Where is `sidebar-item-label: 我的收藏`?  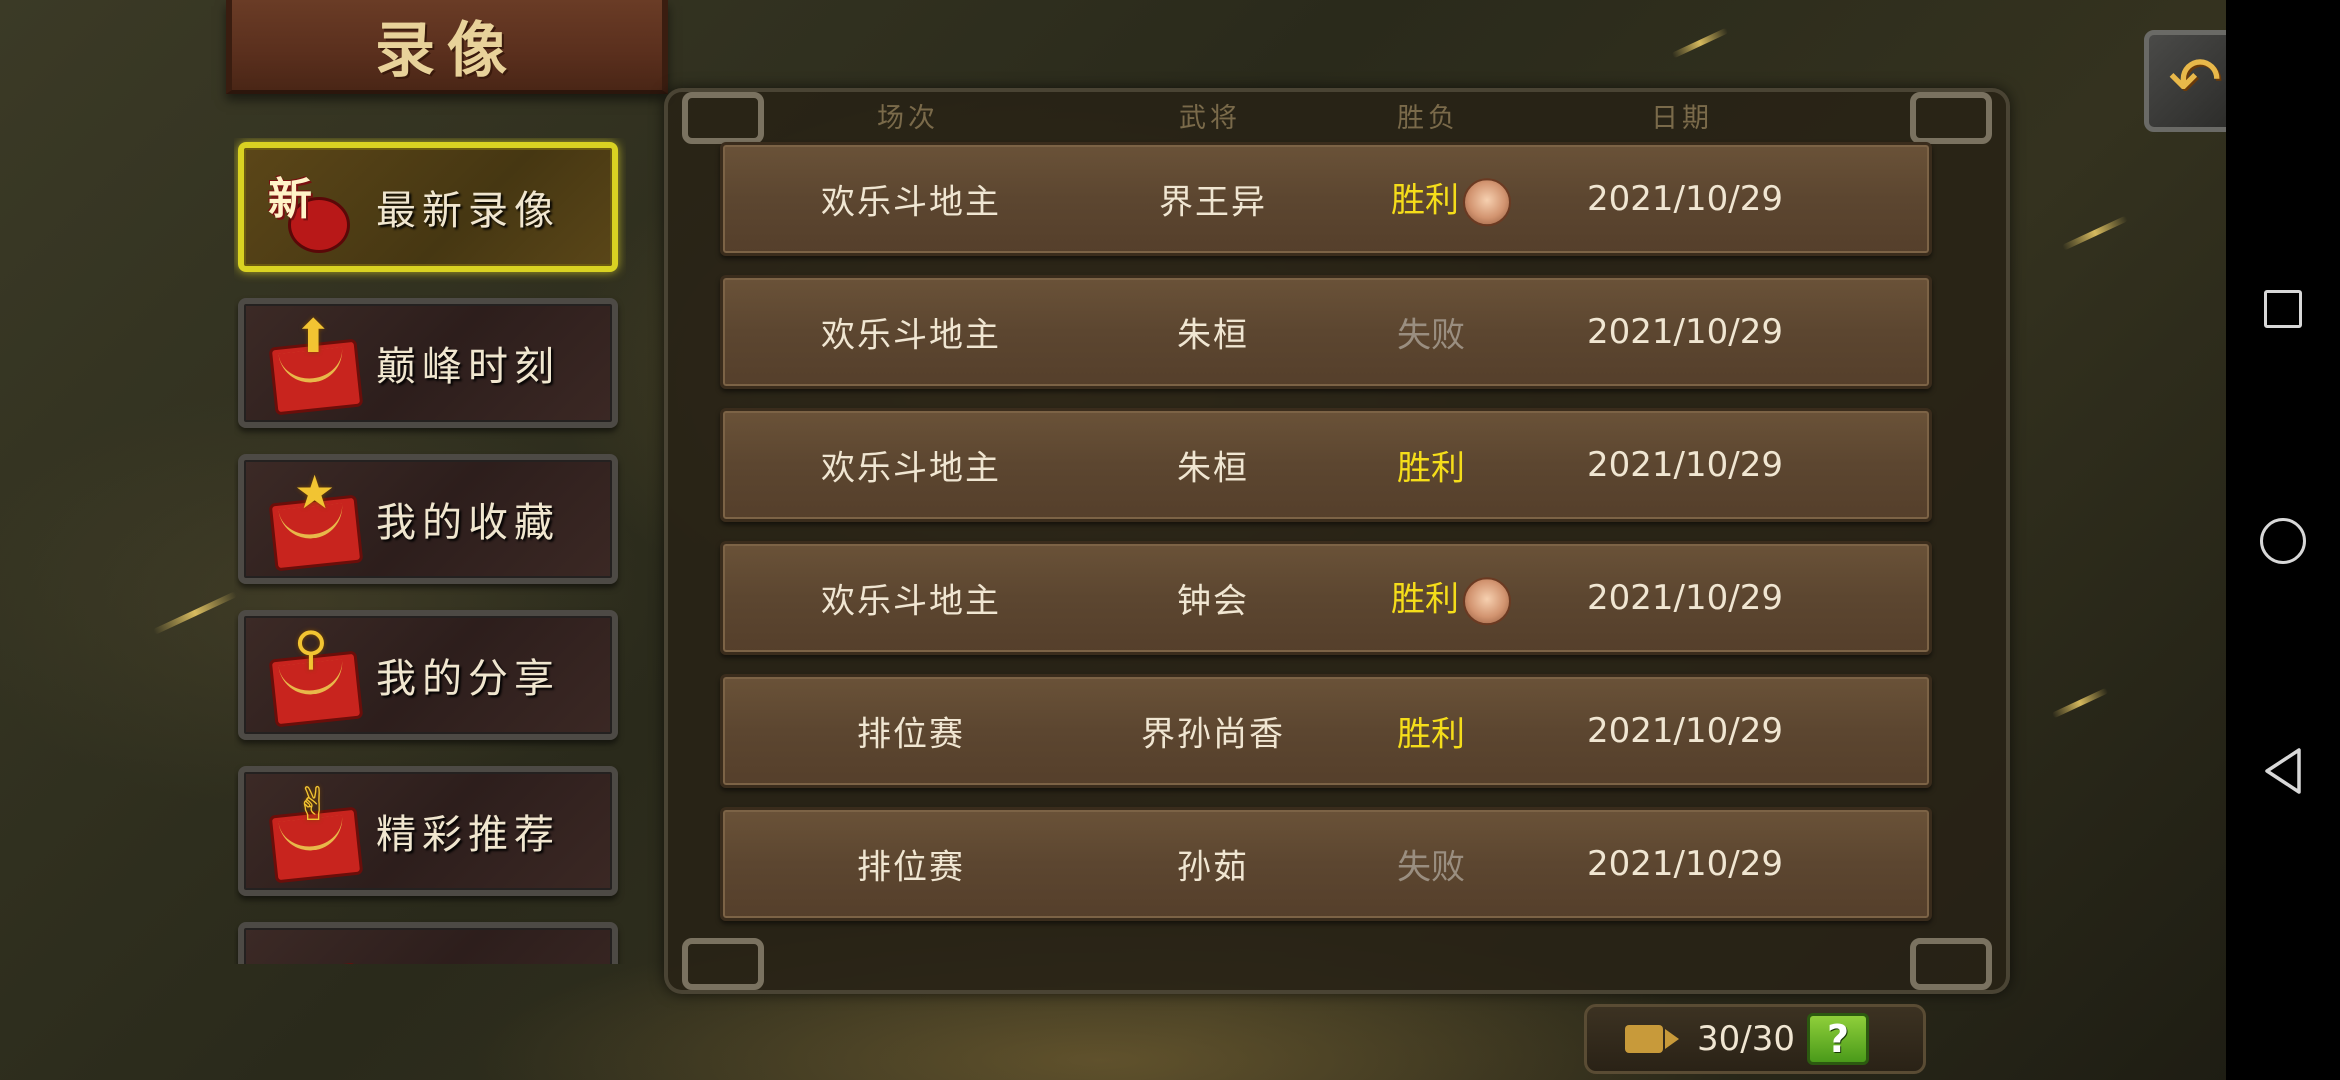
sidebar-item-label: 我的收藏 is located at coordinates (468, 523).